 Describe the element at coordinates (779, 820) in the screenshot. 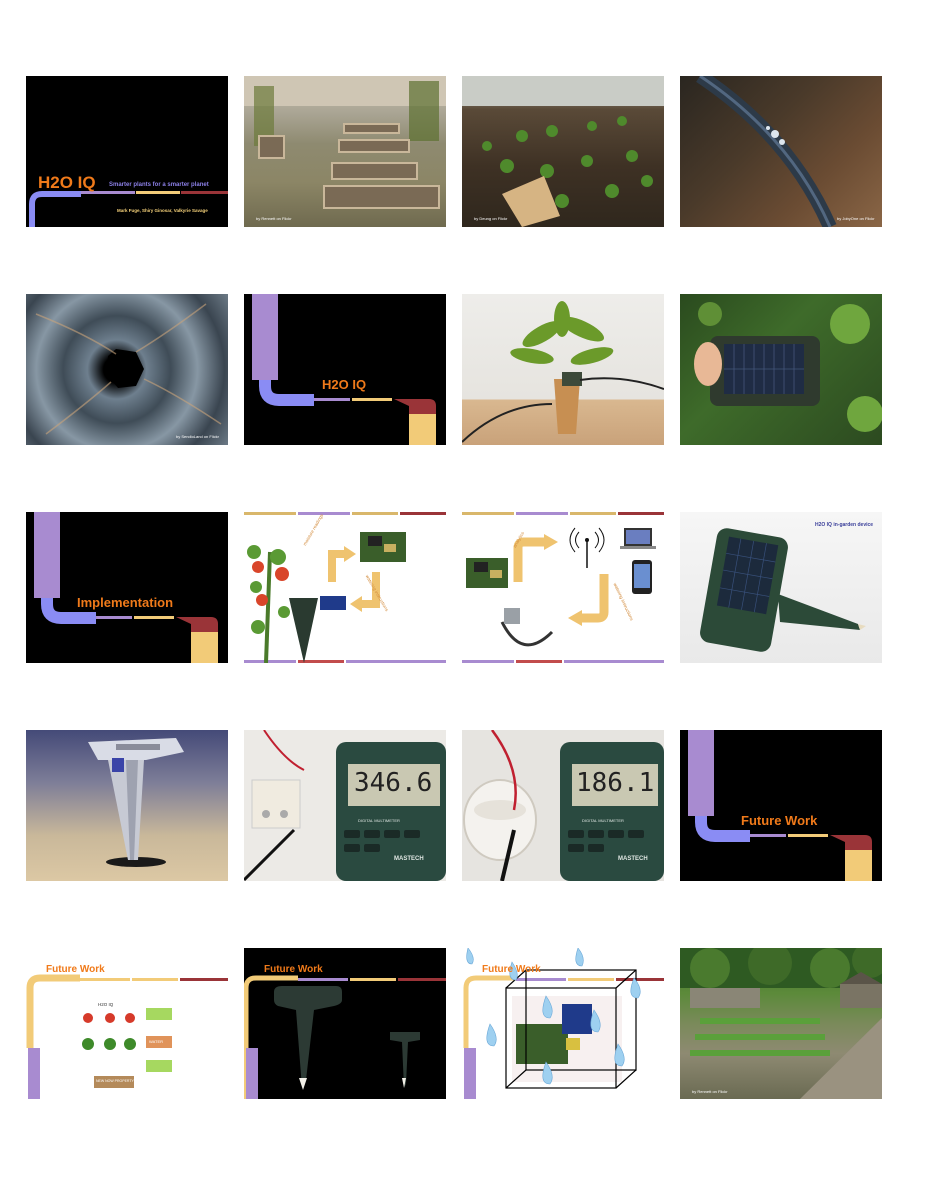

I see `section-title: Future Work` at that location.